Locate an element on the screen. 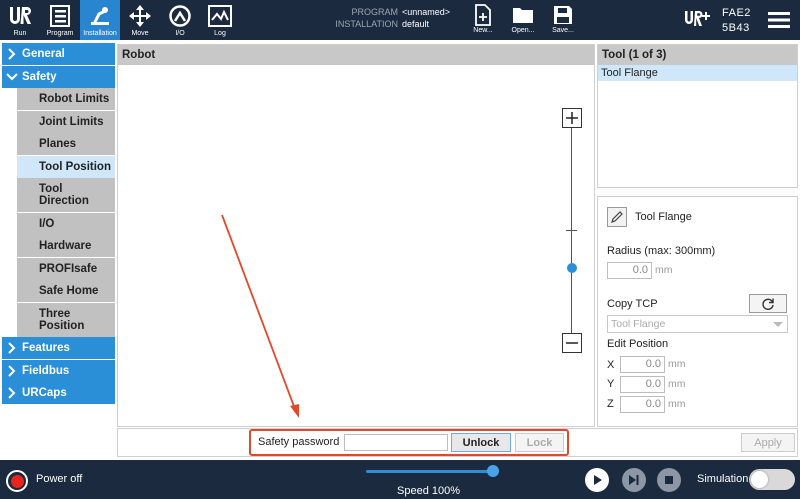 Image resolution: width=800 pixels, height=499 pixels. safety-password-input is located at coordinates (396, 442).